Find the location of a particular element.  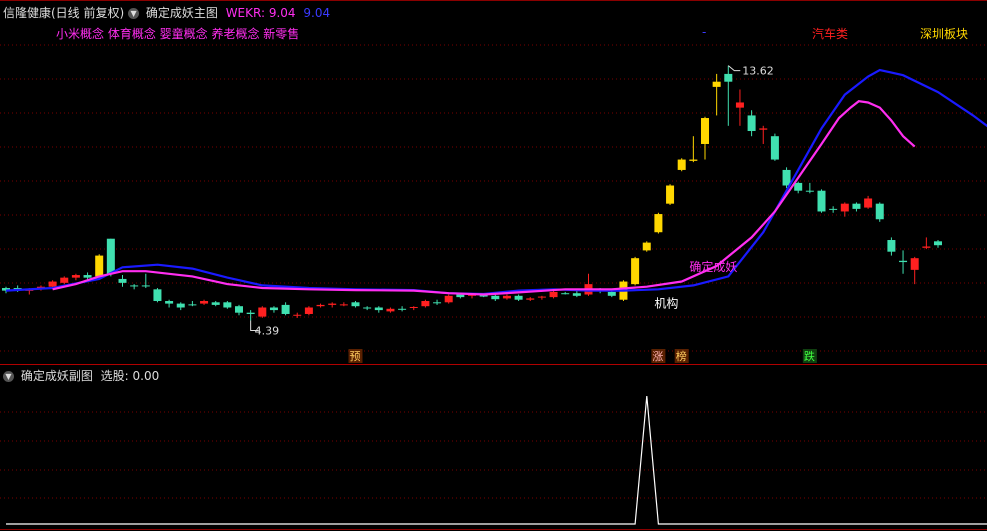

wekr-label: WEKR: 9.04 is located at coordinates (260, 13).